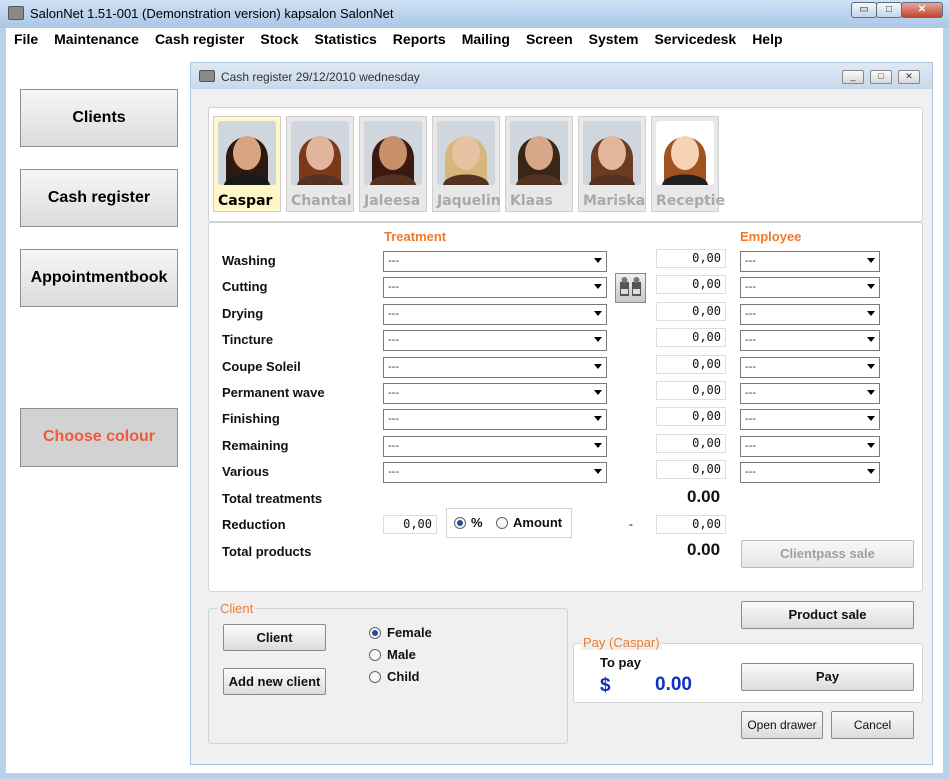  What do you see at coordinates (889, 10) in the screenshot?
I see `maximize-button: □` at bounding box center [889, 10].